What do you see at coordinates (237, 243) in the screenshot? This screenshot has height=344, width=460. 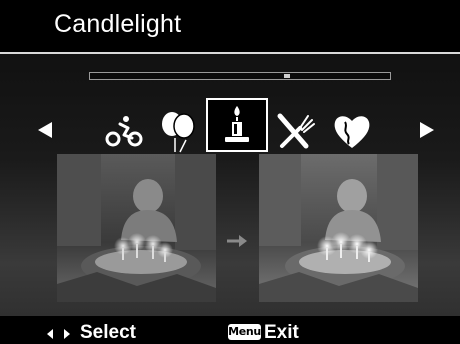 I see `arrow-right-icon` at bounding box center [237, 243].